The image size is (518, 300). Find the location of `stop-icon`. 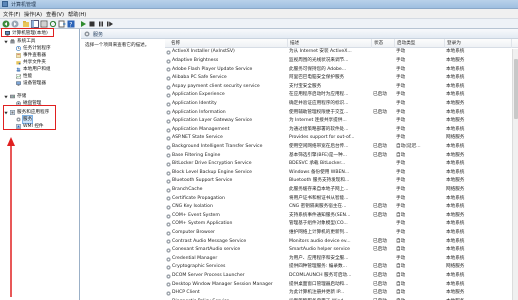

stop-icon is located at coordinates (92, 24).